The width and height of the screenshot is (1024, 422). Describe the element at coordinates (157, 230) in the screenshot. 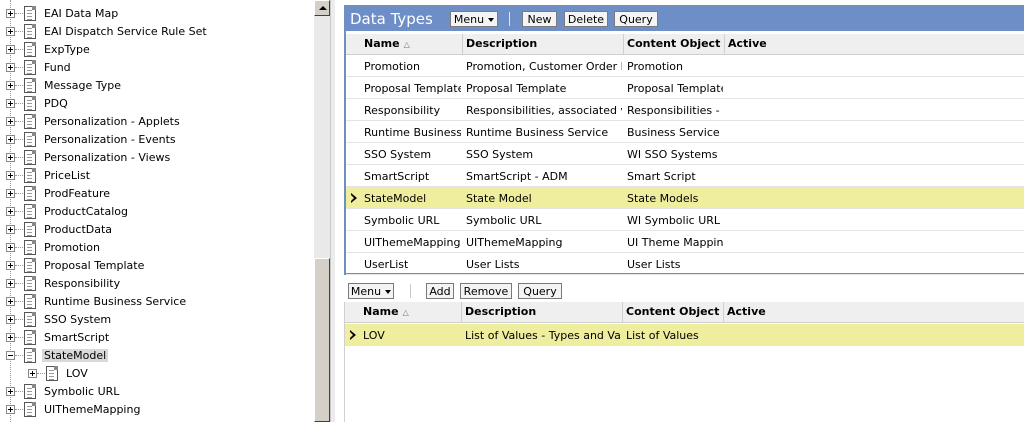

I see `tree-item: ProductData` at that location.